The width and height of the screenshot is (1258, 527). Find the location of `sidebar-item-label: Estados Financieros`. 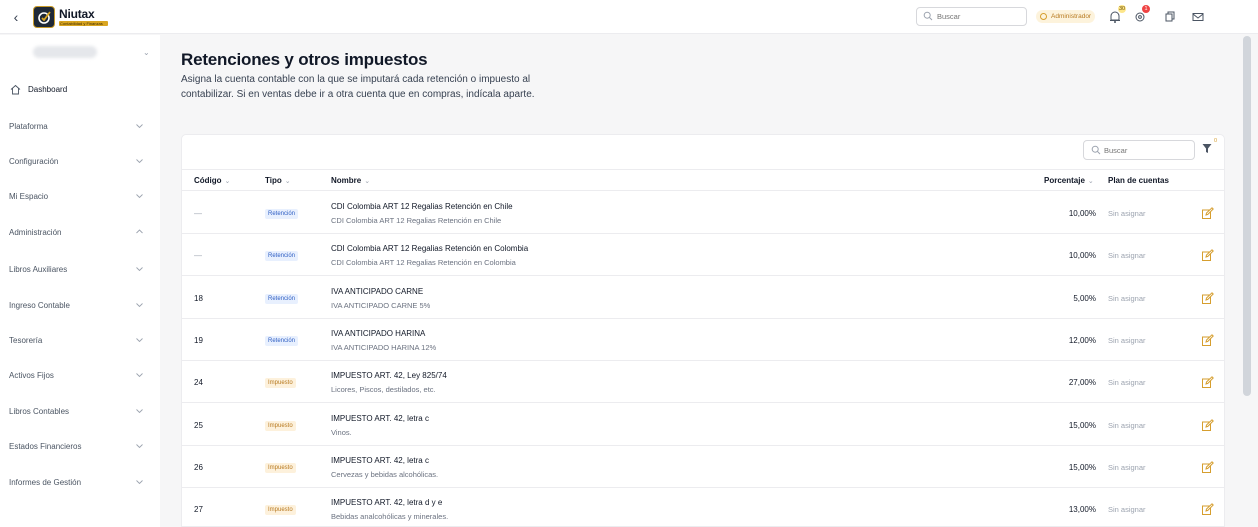

sidebar-item-label: Estados Financieros is located at coordinates (45, 446).